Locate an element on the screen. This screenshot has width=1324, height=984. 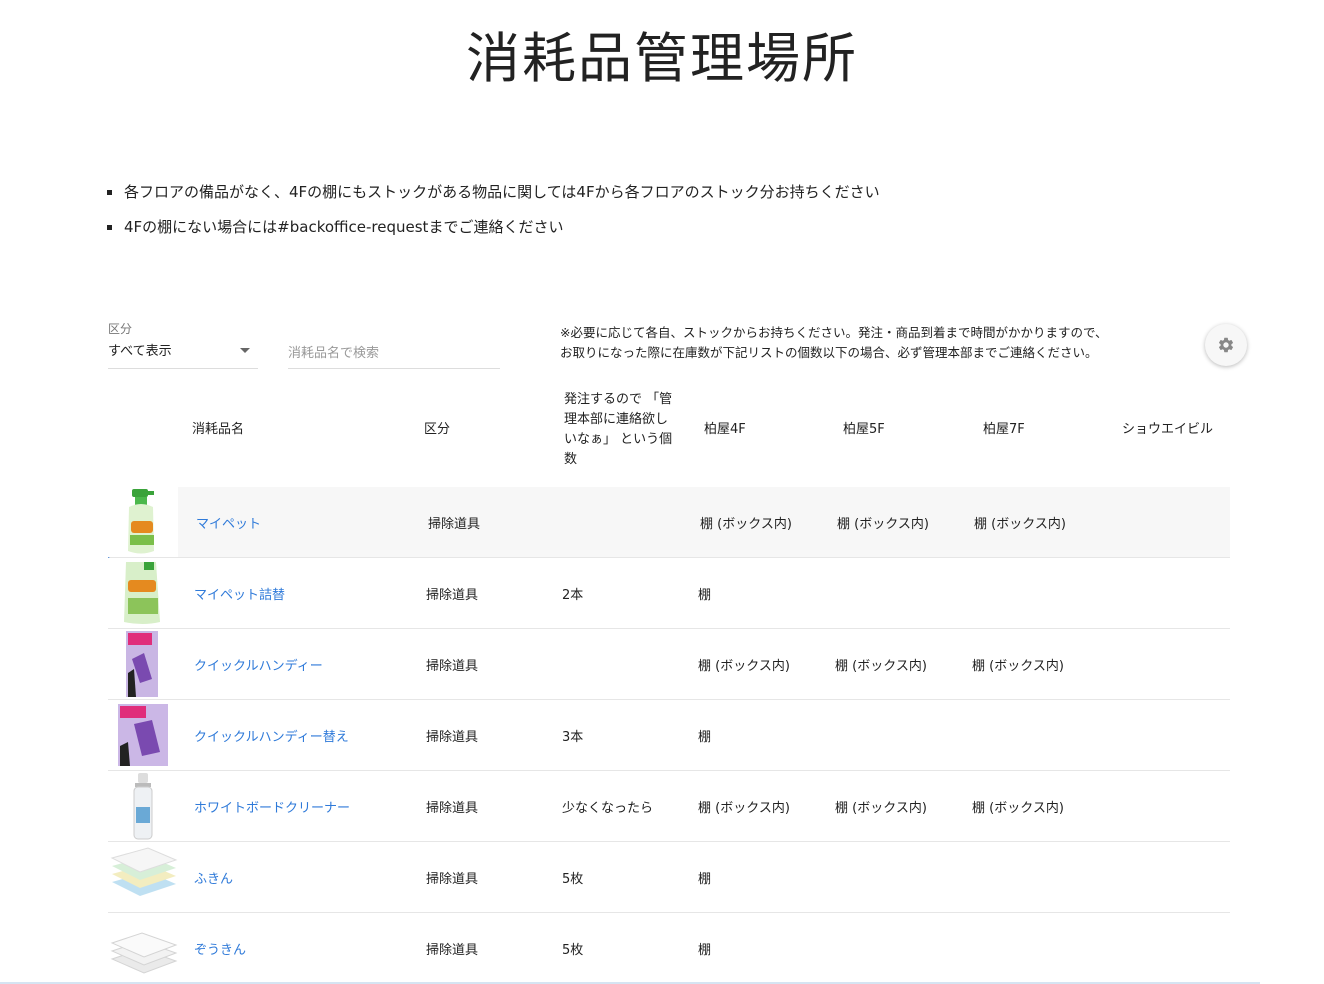
caret-down-icon is located at coordinates (245, 350).